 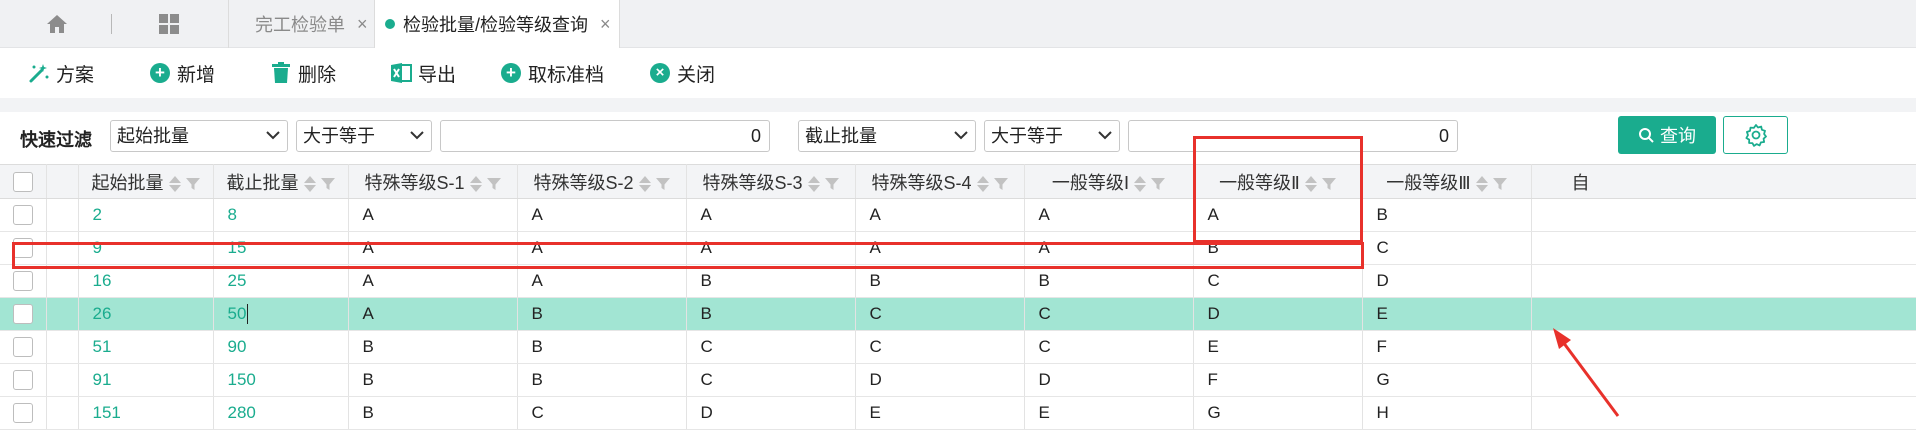 What do you see at coordinates (281, 215) in the screenshot?
I see `table-cell: 8` at bounding box center [281, 215].